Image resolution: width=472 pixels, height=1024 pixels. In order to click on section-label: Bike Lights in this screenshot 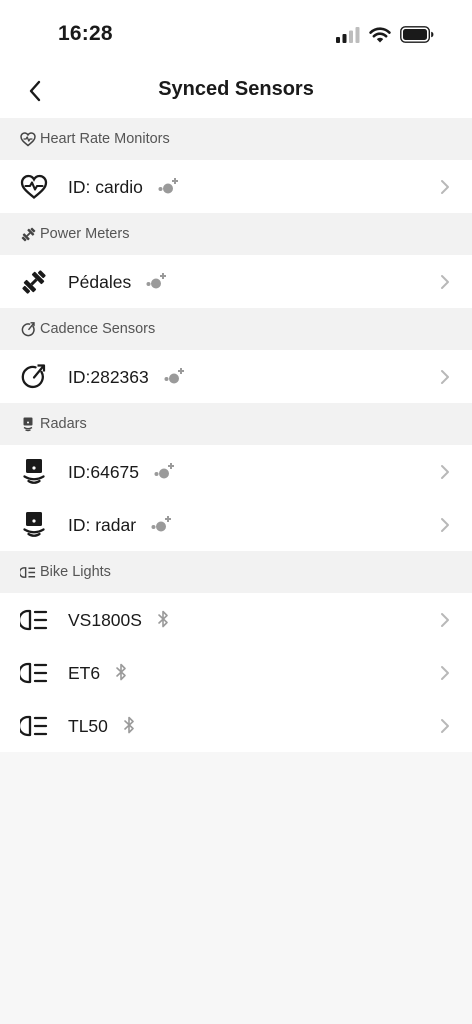, I will do `click(75, 572)`.